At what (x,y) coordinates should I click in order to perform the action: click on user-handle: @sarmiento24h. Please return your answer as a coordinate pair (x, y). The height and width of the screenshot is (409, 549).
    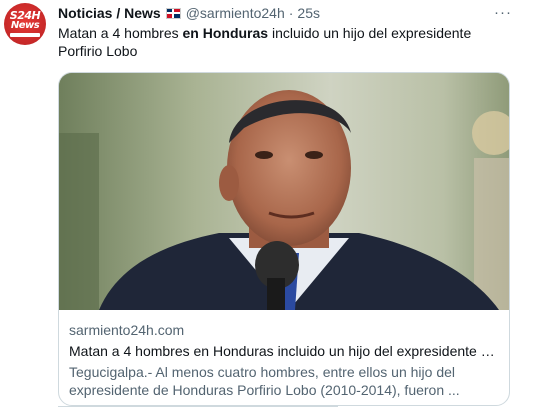
    Looking at the image, I should click on (235, 13).